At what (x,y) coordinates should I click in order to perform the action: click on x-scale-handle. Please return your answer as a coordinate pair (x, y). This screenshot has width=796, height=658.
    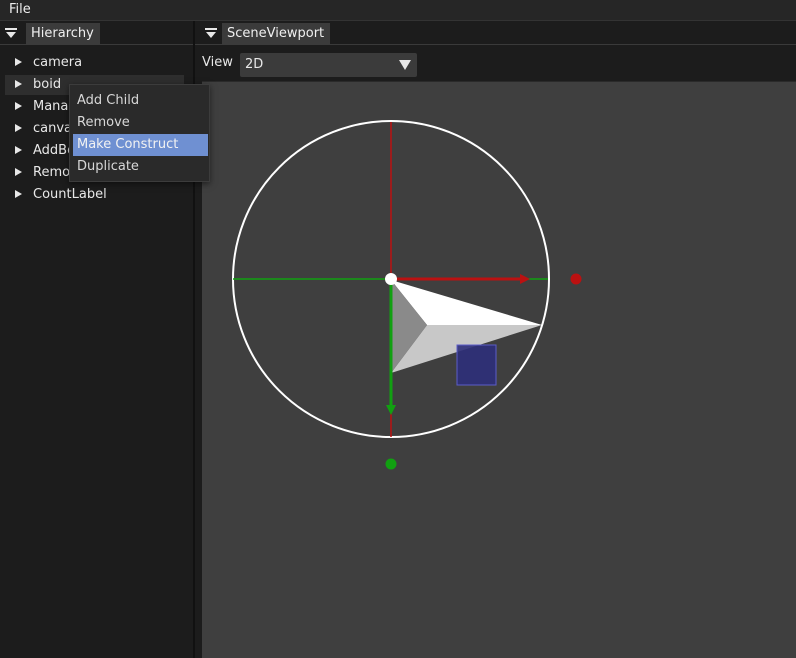
    Looking at the image, I should click on (576, 279).